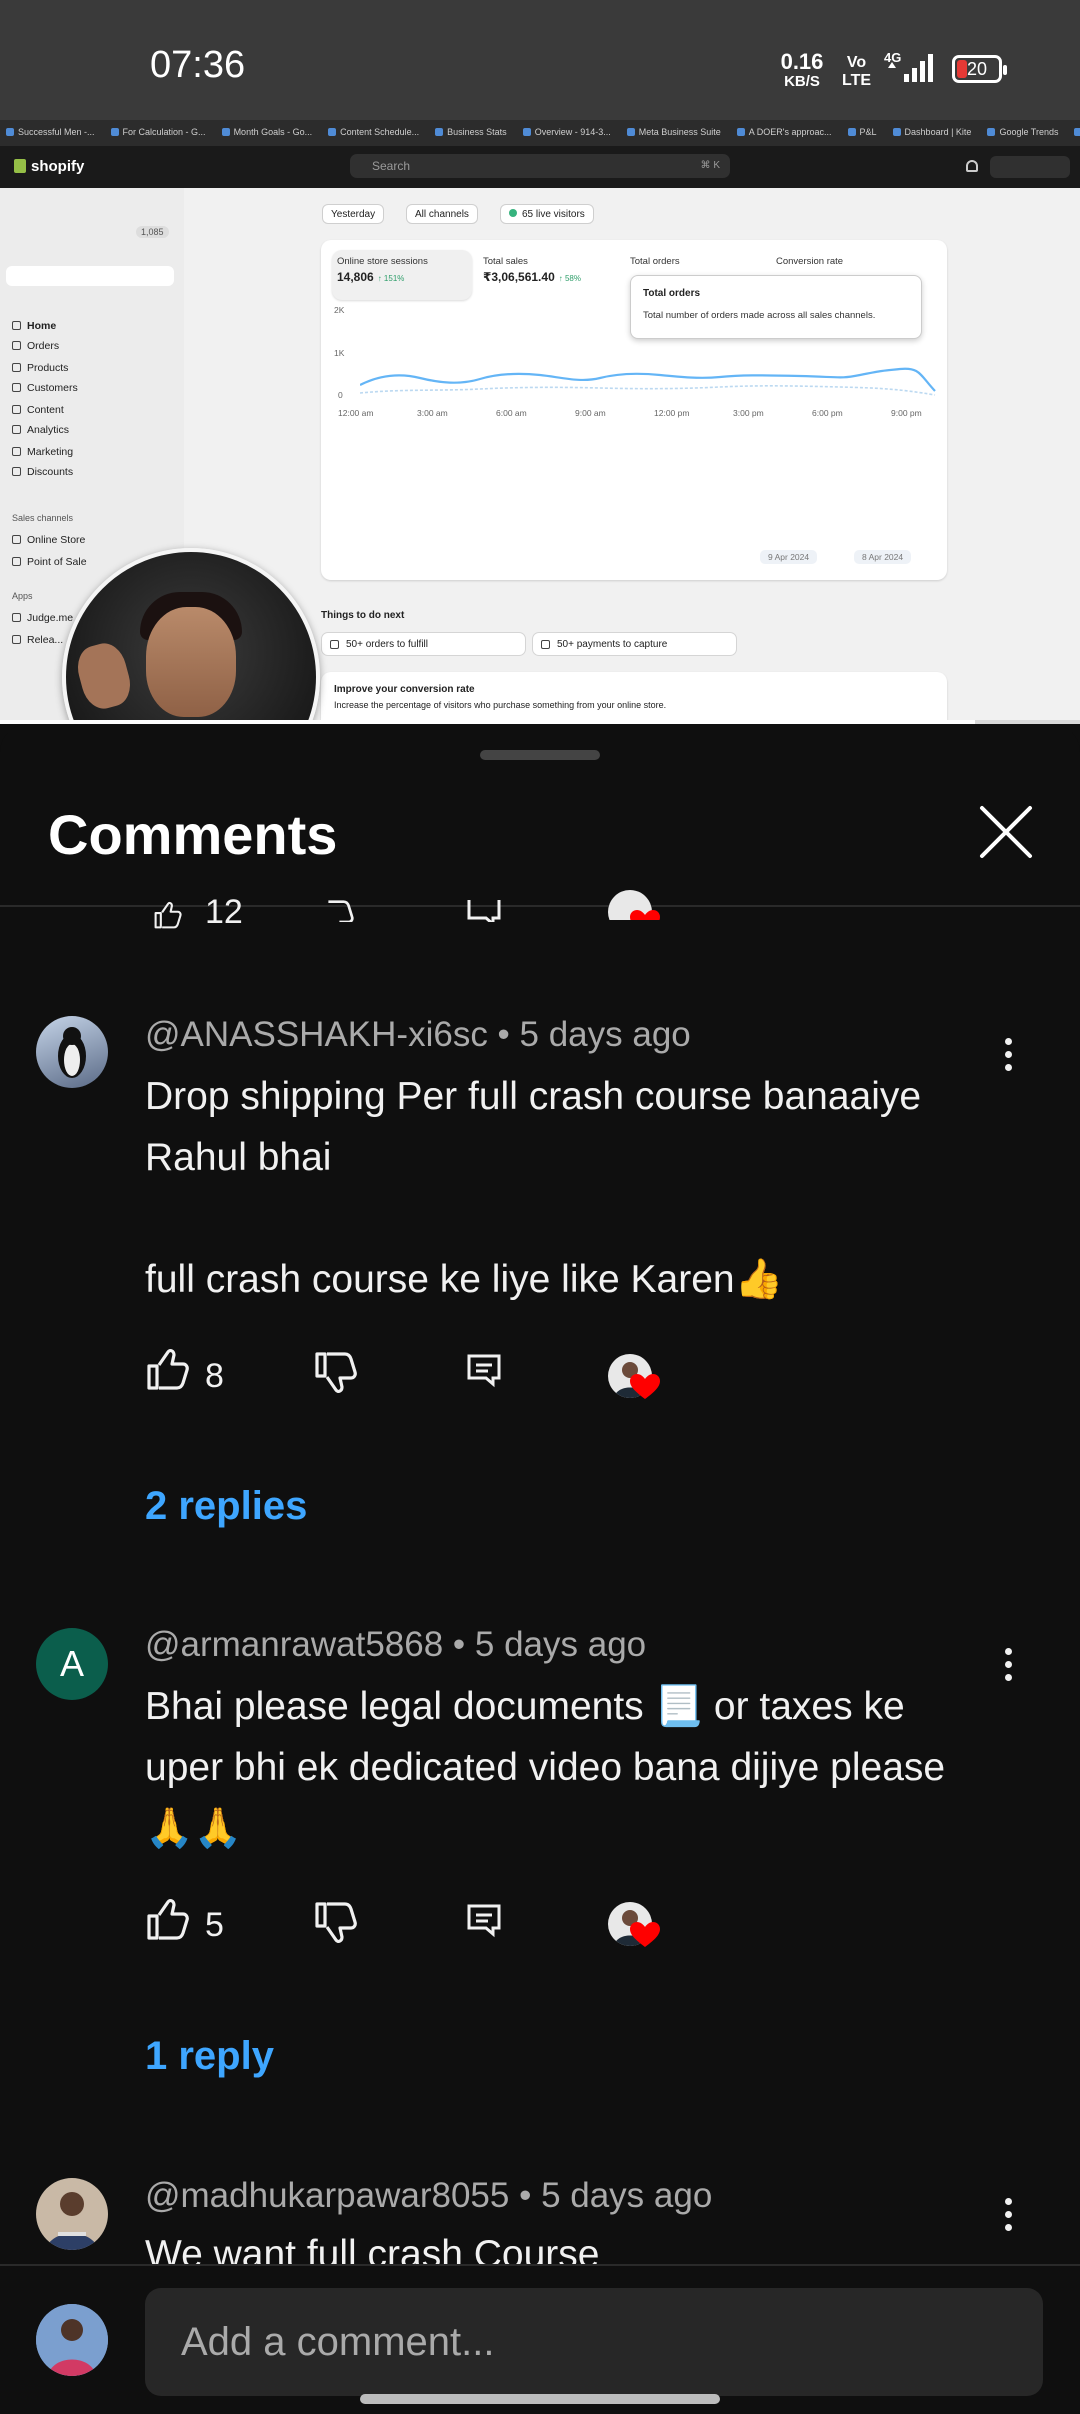 This screenshot has width=1080, height=2414. I want to click on avatar: A, so click(72, 1664).